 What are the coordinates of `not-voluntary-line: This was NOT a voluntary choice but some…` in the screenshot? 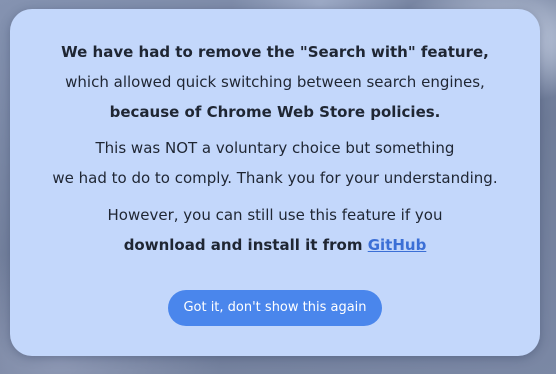 It's located at (275, 148).